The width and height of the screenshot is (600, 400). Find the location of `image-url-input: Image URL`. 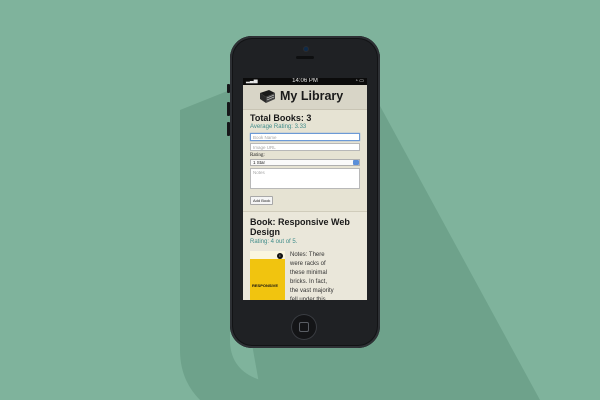

image-url-input: Image URL is located at coordinates (305, 147).